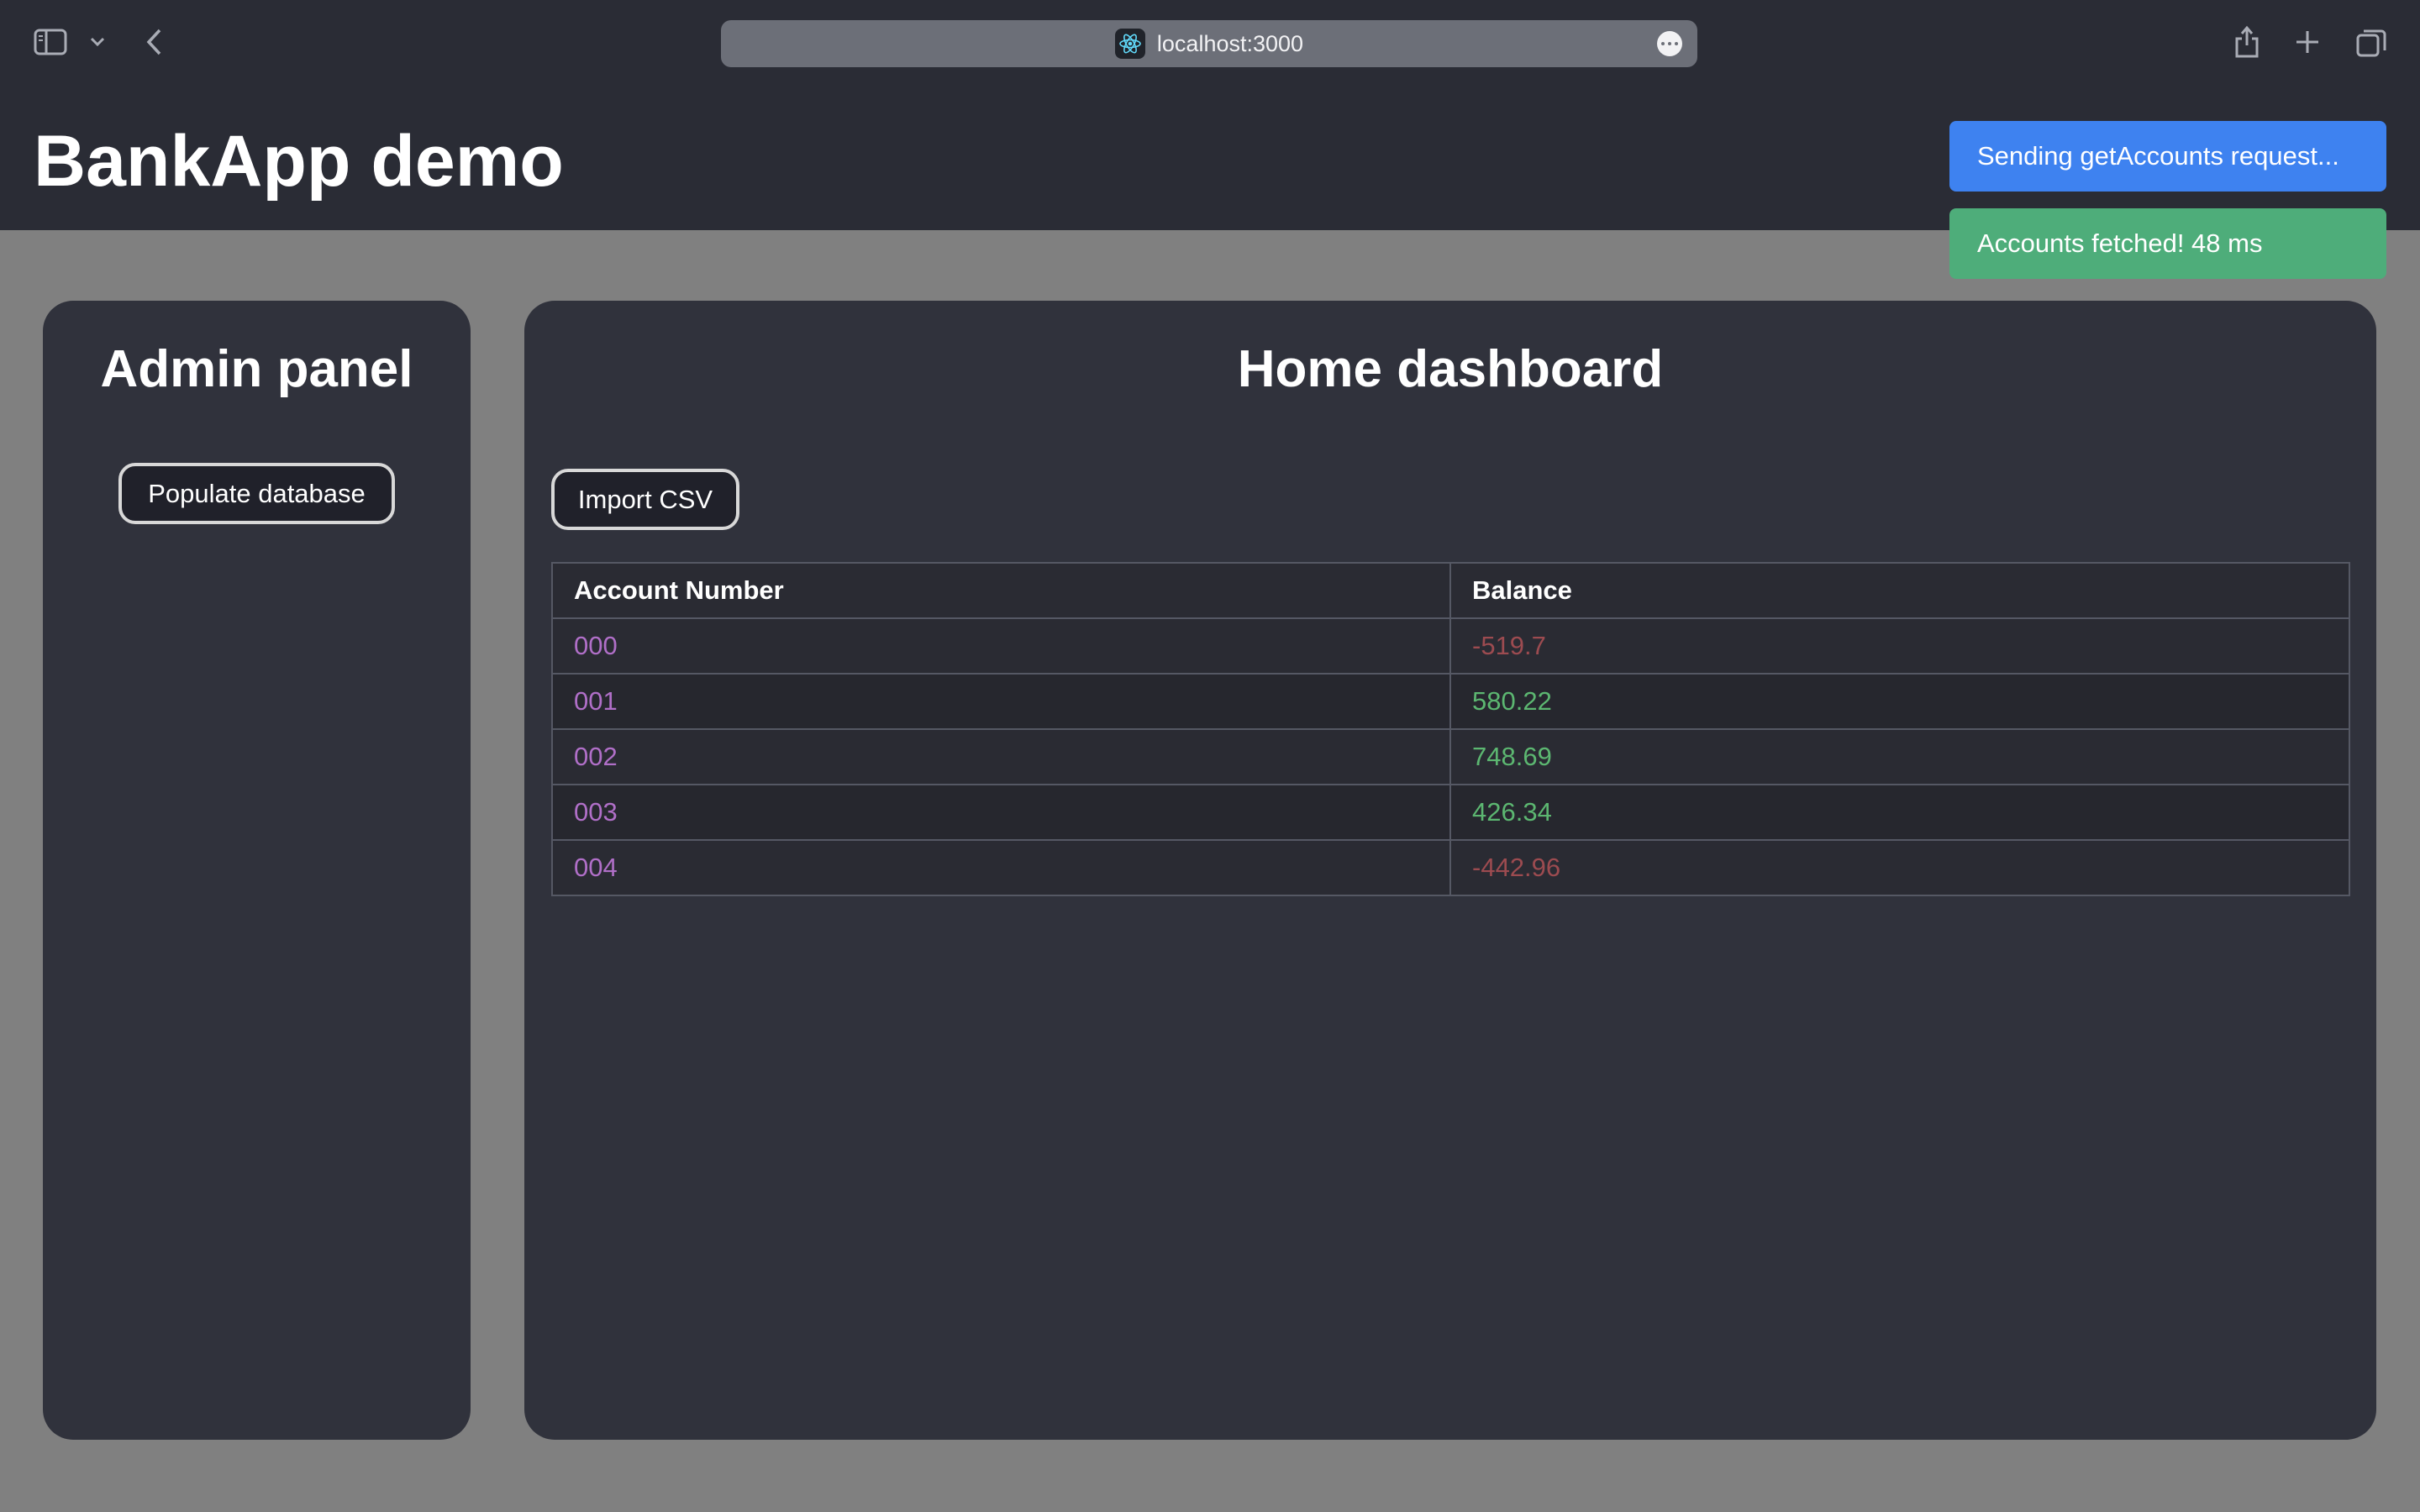 This screenshot has width=2420, height=1512. I want to click on back-arrow-icon, so click(153, 42).